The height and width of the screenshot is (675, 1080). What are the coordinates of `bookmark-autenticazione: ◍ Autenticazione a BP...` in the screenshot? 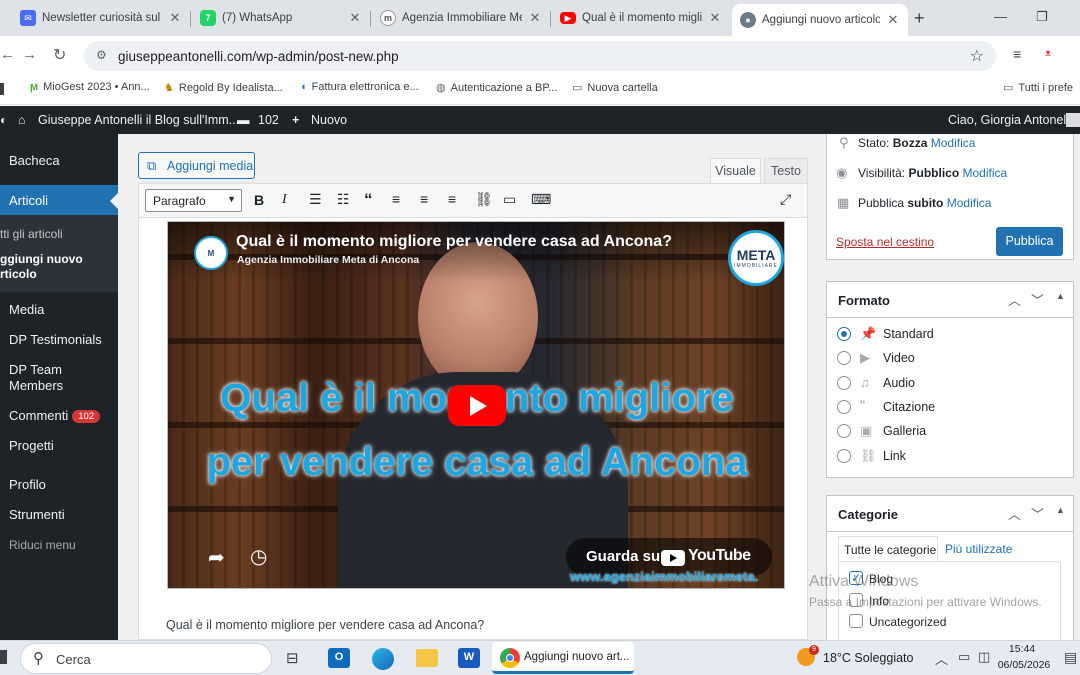 It's located at (496, 88).